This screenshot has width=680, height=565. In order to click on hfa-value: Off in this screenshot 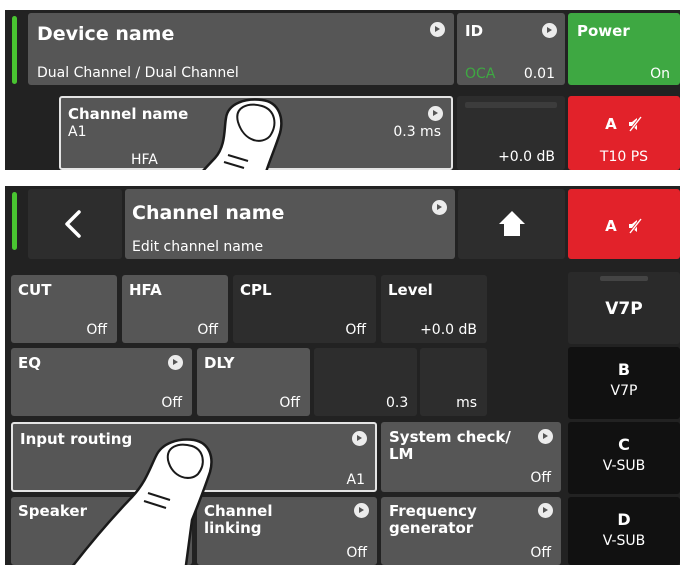, I will do `click(207, 330)`.